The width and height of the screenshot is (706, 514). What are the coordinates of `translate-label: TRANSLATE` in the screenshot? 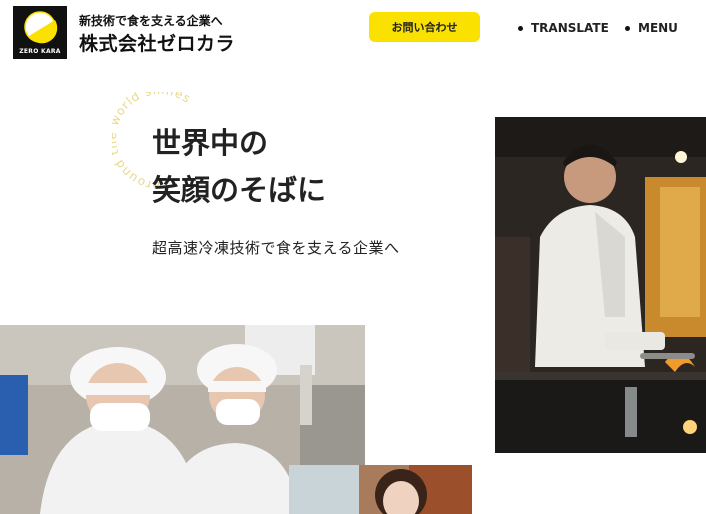 It's located at (570, 28).